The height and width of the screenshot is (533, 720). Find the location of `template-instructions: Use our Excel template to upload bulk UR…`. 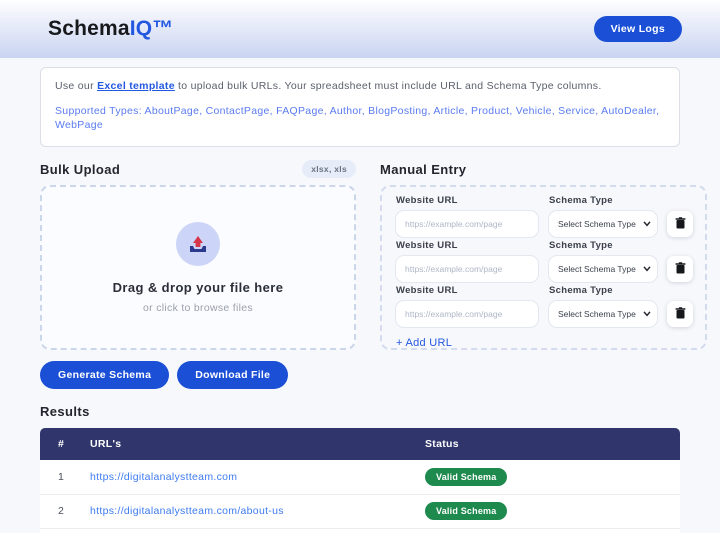

template-instructions: Use our Excel template to upload bulk UR… is located at coordinates (360, 86).